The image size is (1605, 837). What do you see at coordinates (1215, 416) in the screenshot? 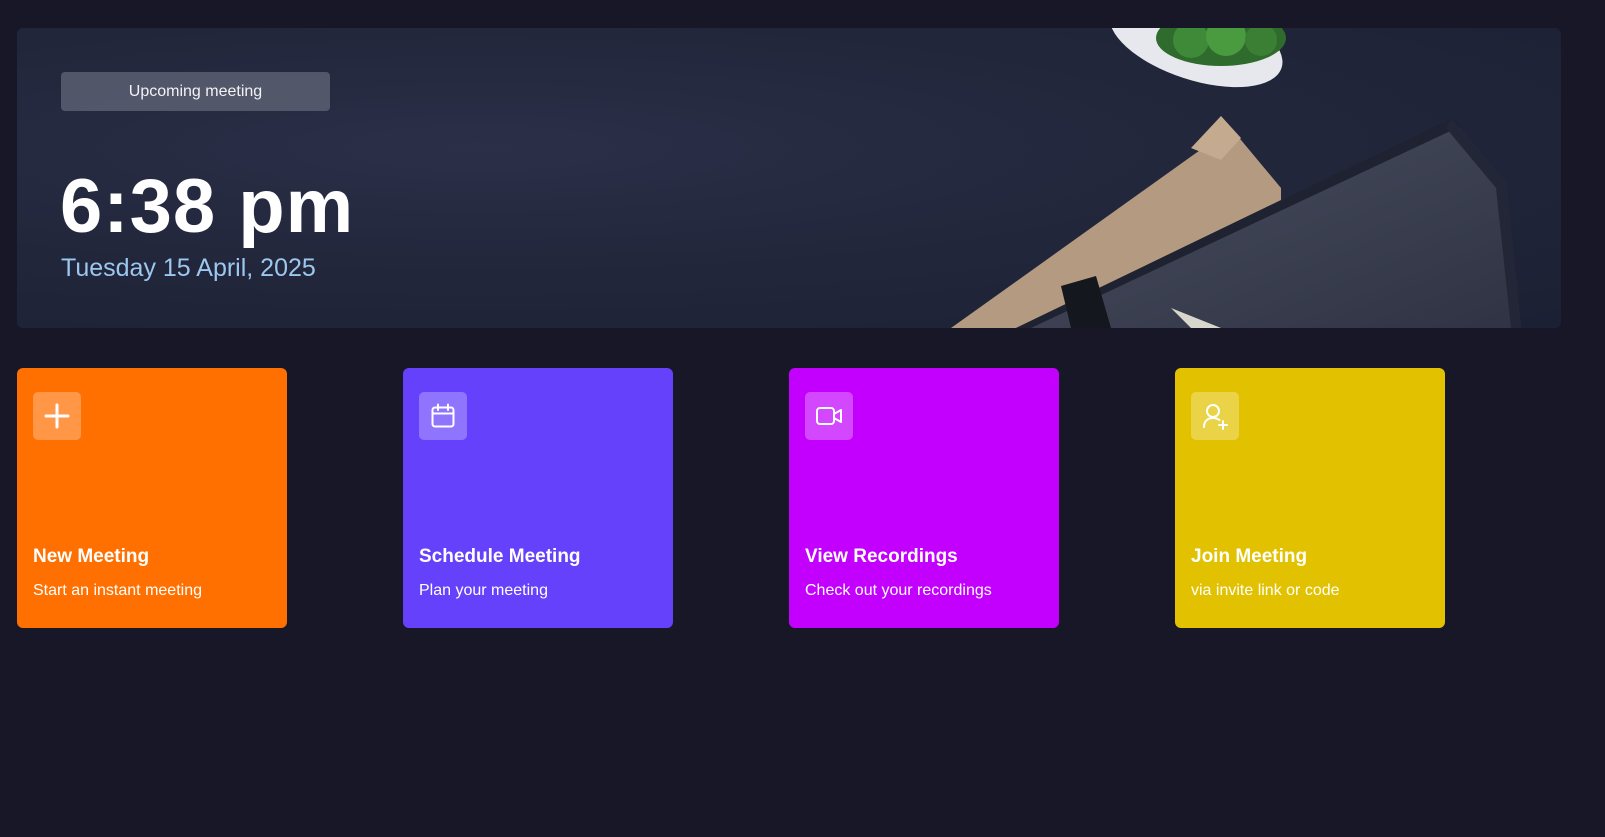
I see `user-plus-icon` at bounding box center [1215, 416].